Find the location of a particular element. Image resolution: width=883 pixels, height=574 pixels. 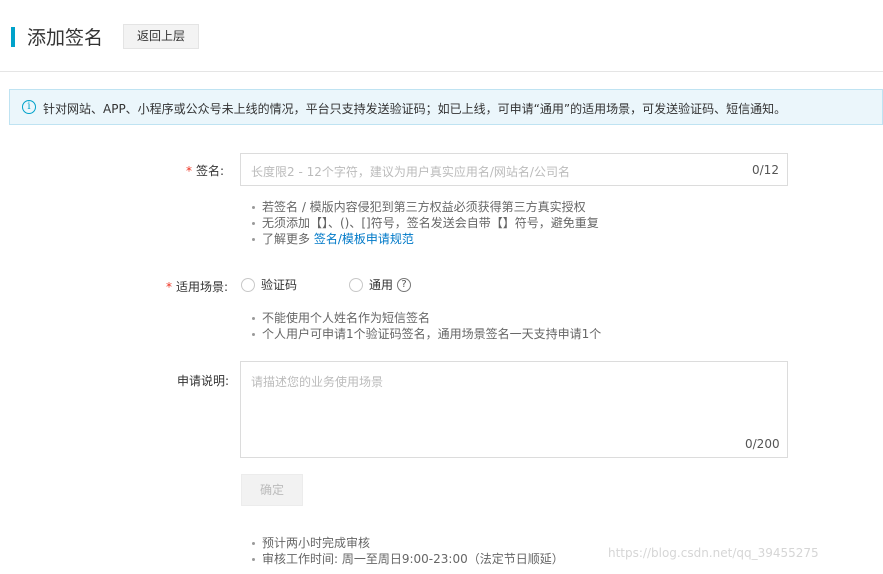

description-placeholder: 请描述您的业务使用场景 is located at coordinates (317, 382).